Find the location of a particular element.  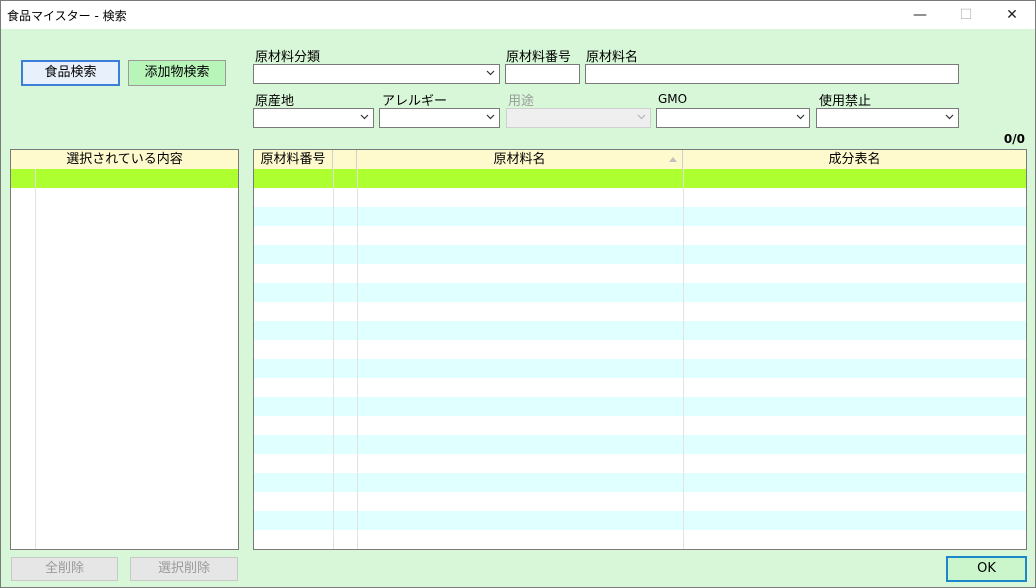

selected-grid-header: 選択されている内容 is located at coordinates (124, 160).